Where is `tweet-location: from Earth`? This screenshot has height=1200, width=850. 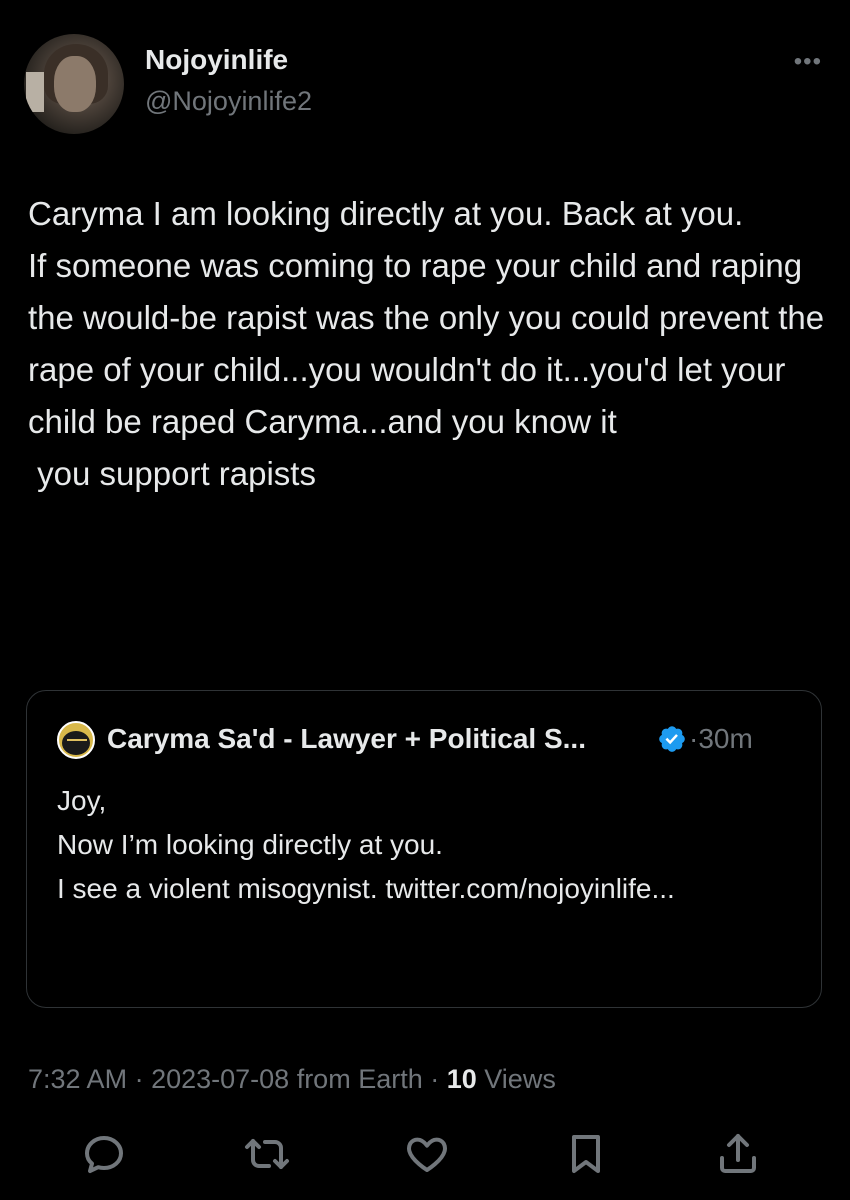 tweet-location: from Earth is located at coordinates (356, 1079).